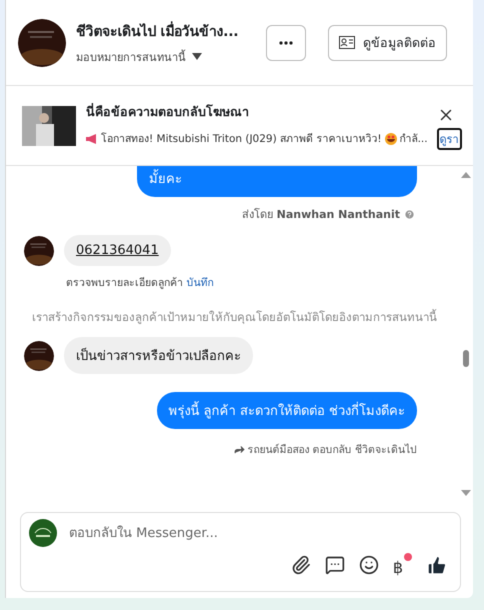 This screenshot has height=610, width=484. I want to click on message-bubble: เป็นข่าวสารหรือข้าวเปลือกคะ, so click(158, 355).